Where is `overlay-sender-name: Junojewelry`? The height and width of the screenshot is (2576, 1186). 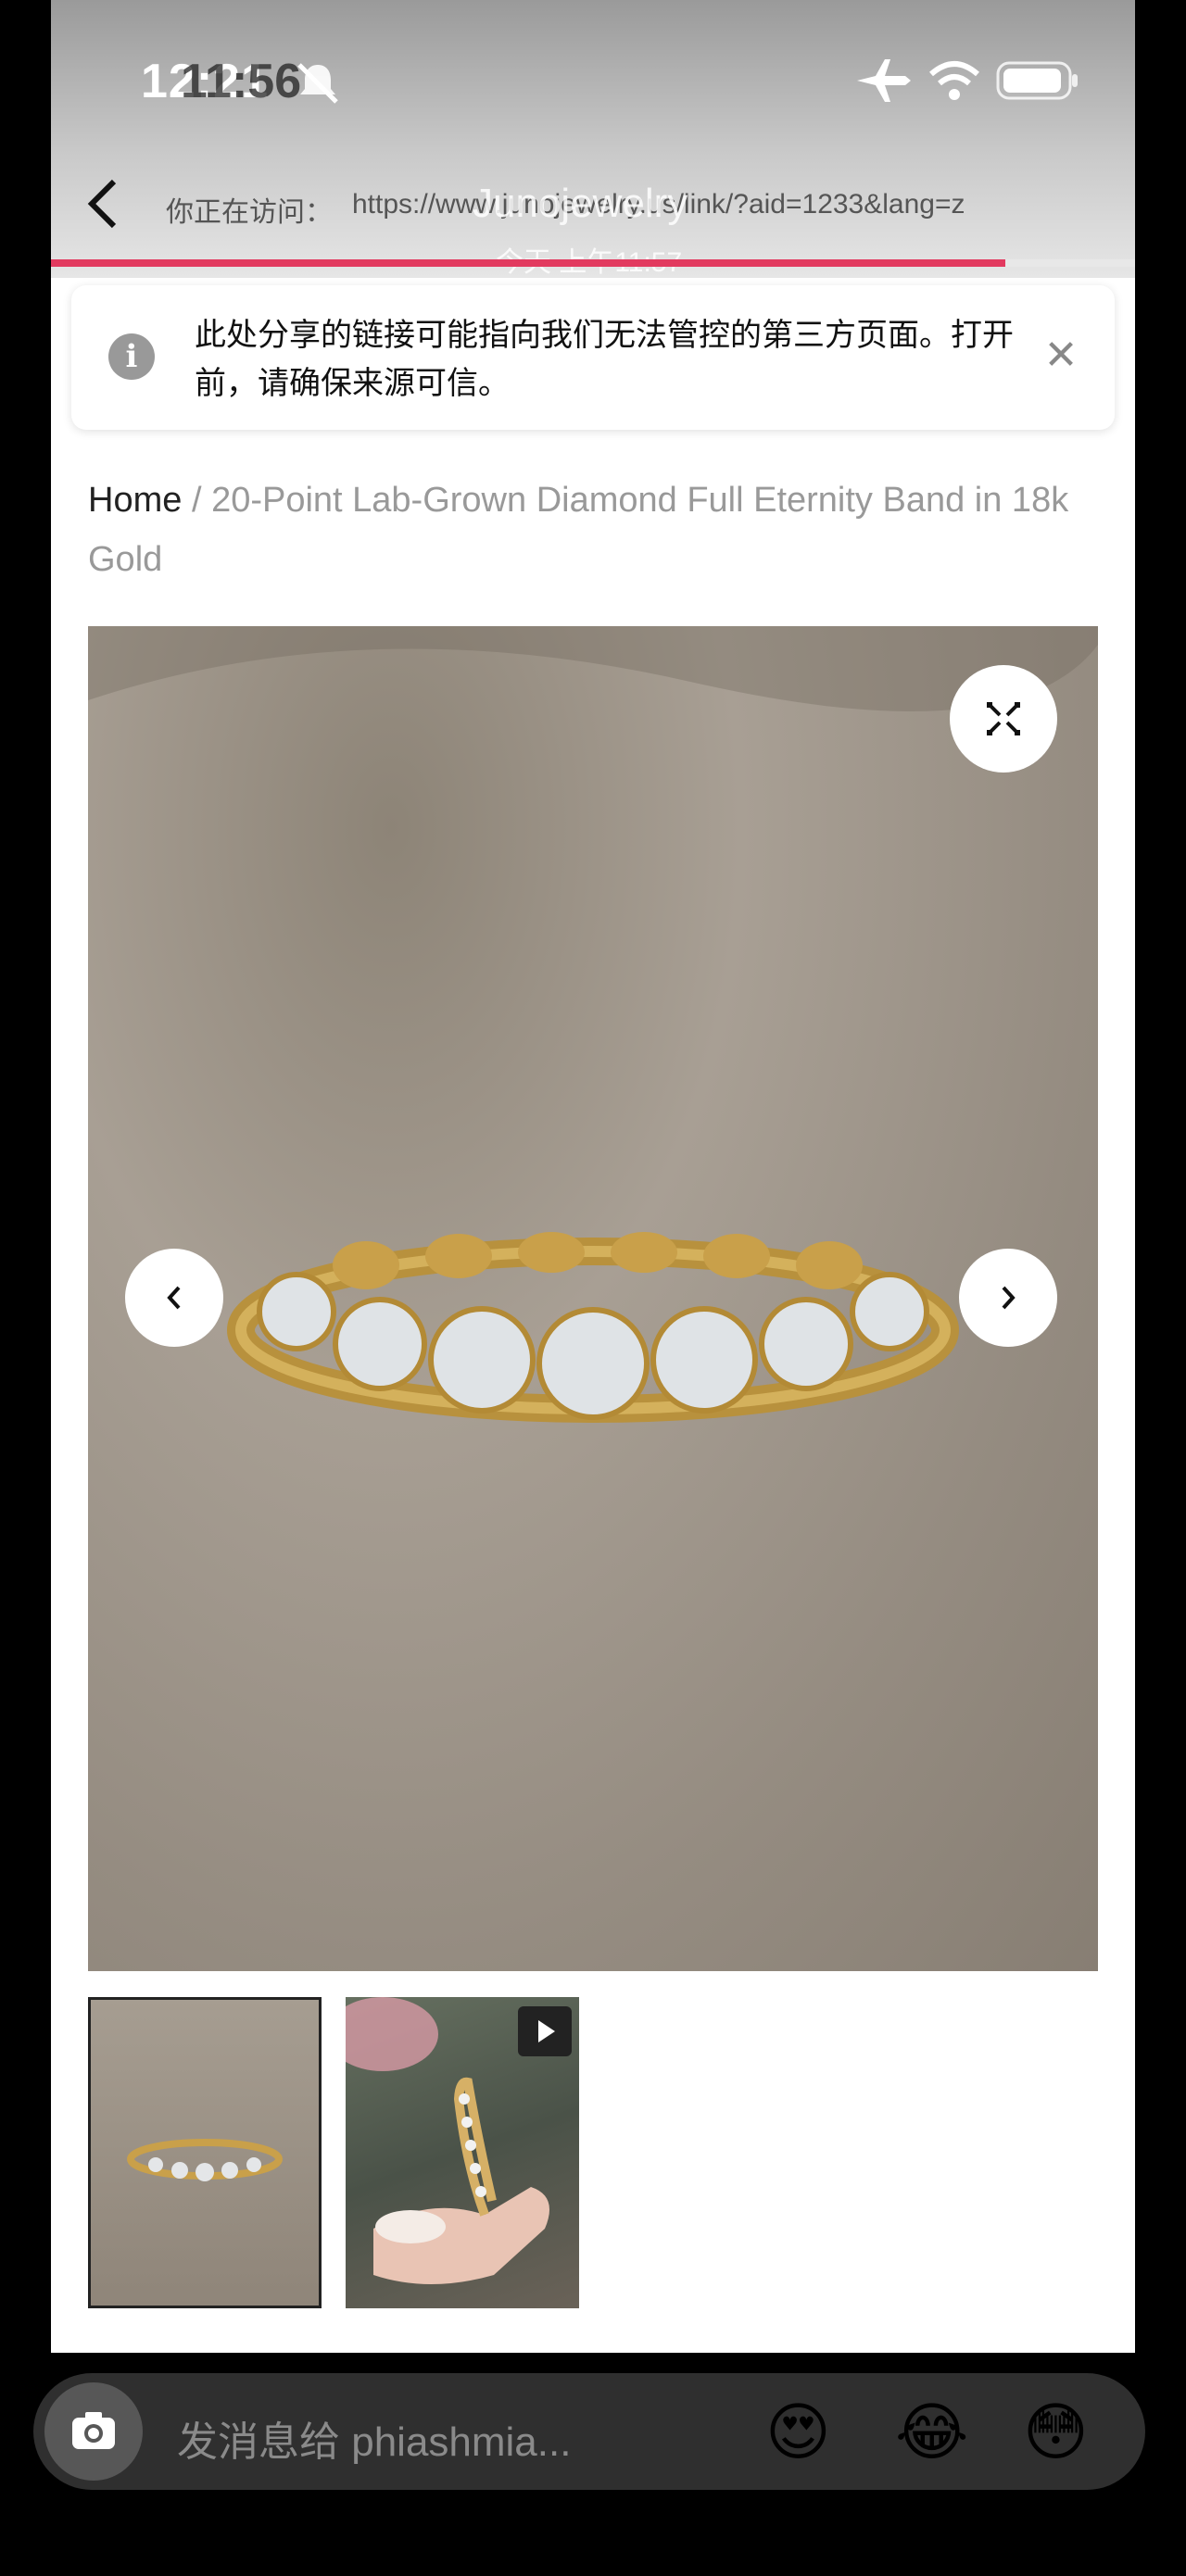
overlay-sender-name: Junojewelry is located at coordinates (580, 203).